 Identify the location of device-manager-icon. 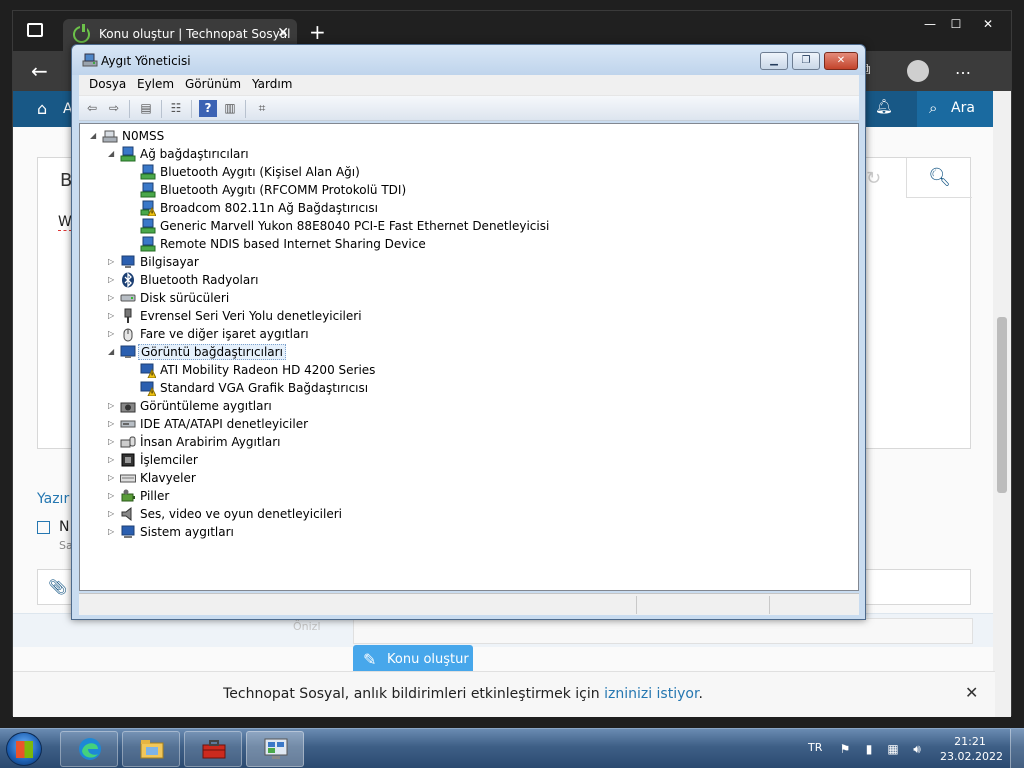
(276, 748).